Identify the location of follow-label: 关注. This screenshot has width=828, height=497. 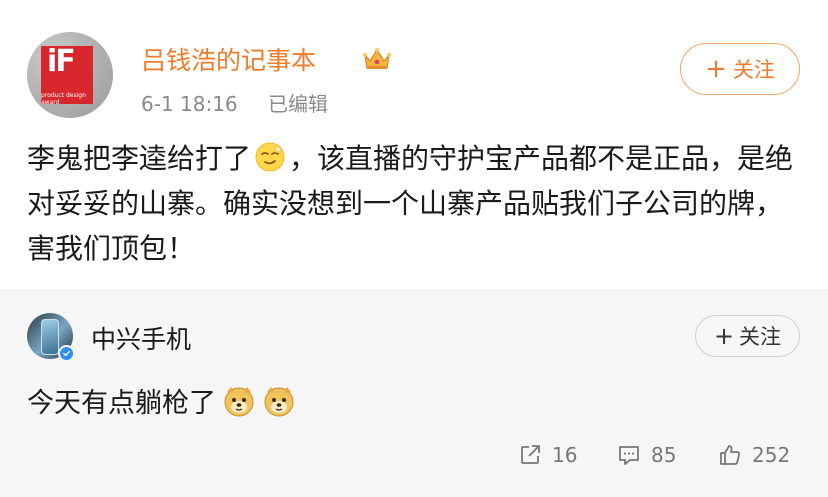
(753, 70).